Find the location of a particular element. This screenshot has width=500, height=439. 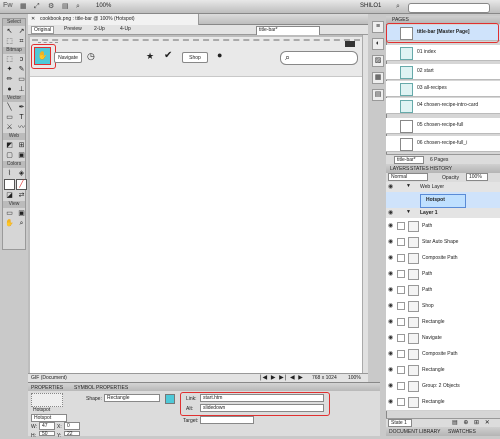

link-field: start.htm is located at coordinates (262, 398).